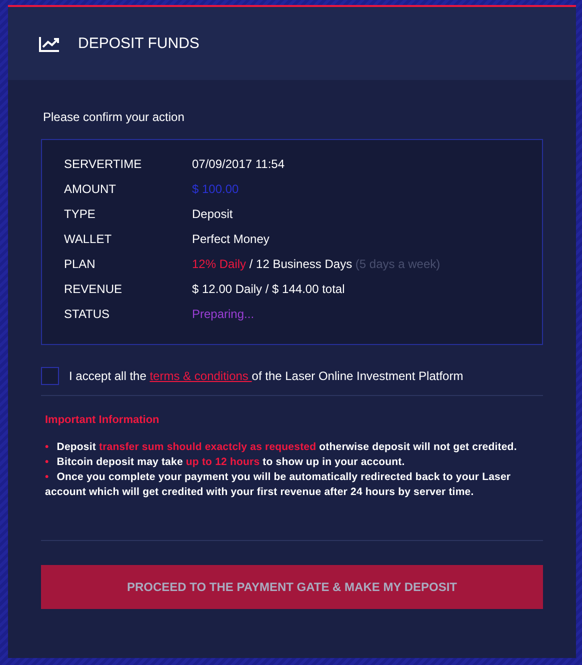 This screenshot has width=582, height=665. I want to click on proceed-button: PROCEED TO THE PAYMENT GATE & MAKE MY DEPOSIT, so click(292, 587).